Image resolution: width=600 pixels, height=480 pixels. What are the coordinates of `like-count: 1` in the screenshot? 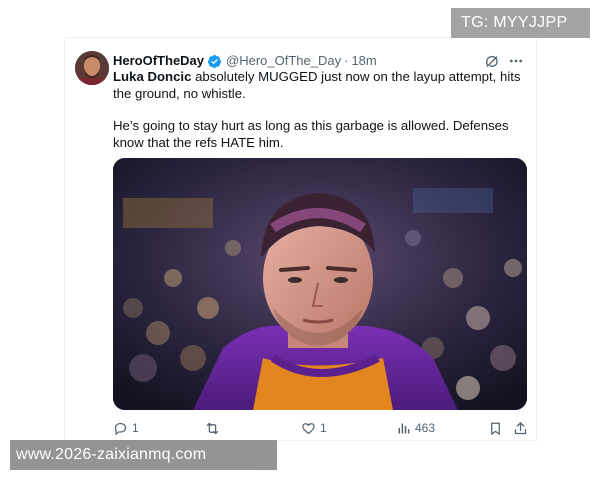 It's located at (323, 428).